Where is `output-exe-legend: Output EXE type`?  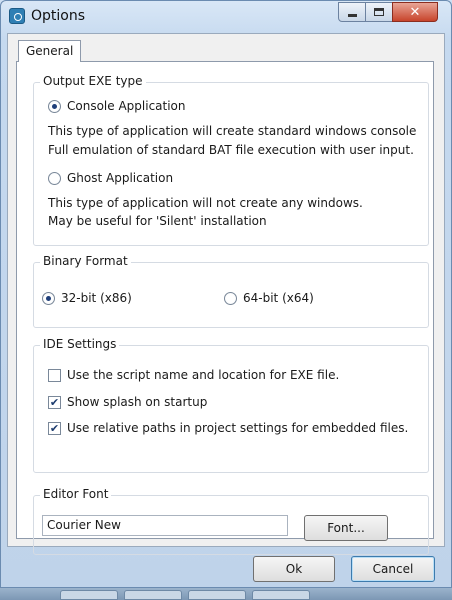 output-exe-legend: Output EXE type is located at coordinates (93, 81).